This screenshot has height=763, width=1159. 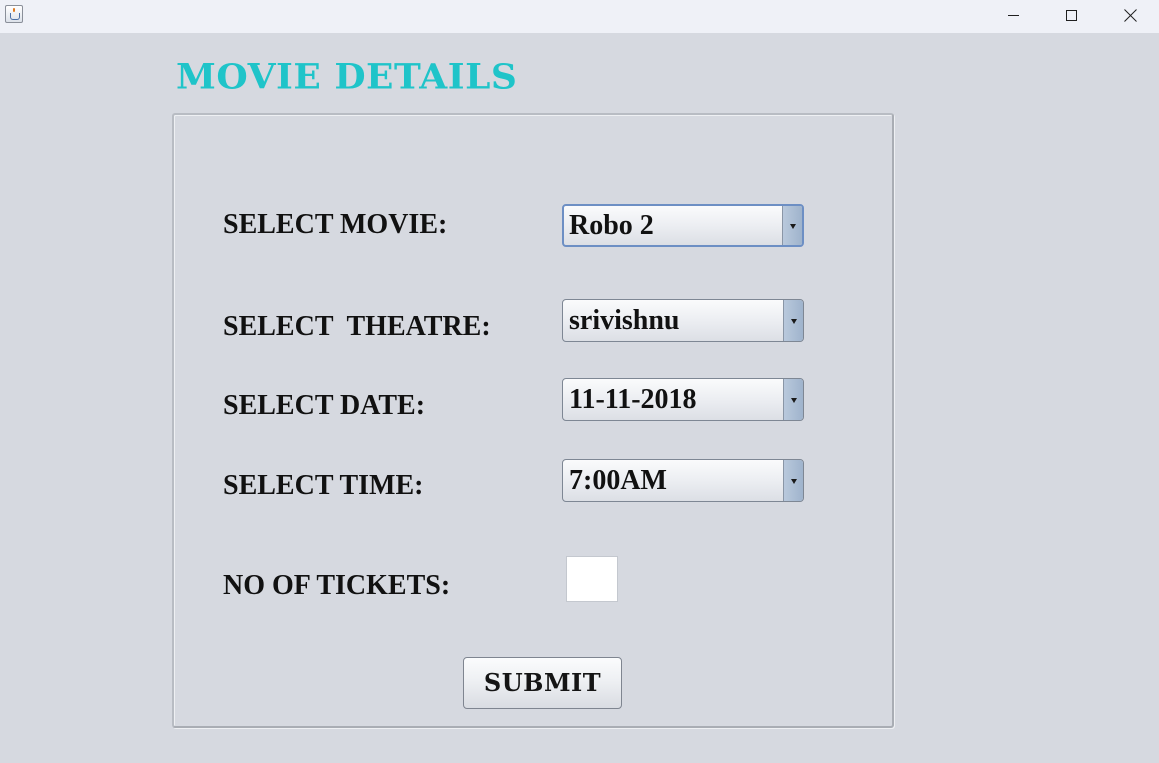 What do you see at coordinates (618, 480) in the screenshot?
I see `time-dropdown-value: 7:00AM` at bounding box center [618, 480].